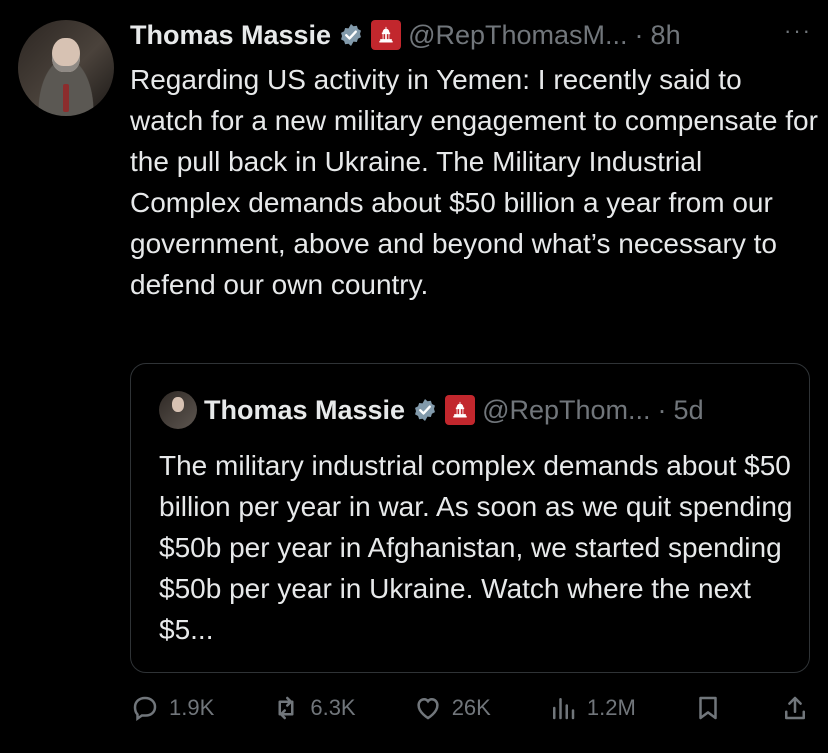 This screenshot has height=753, width=828. Describe the element at coordinates (192, 707) in the screenshot. I see `reply-count: 1.9K` at that location.